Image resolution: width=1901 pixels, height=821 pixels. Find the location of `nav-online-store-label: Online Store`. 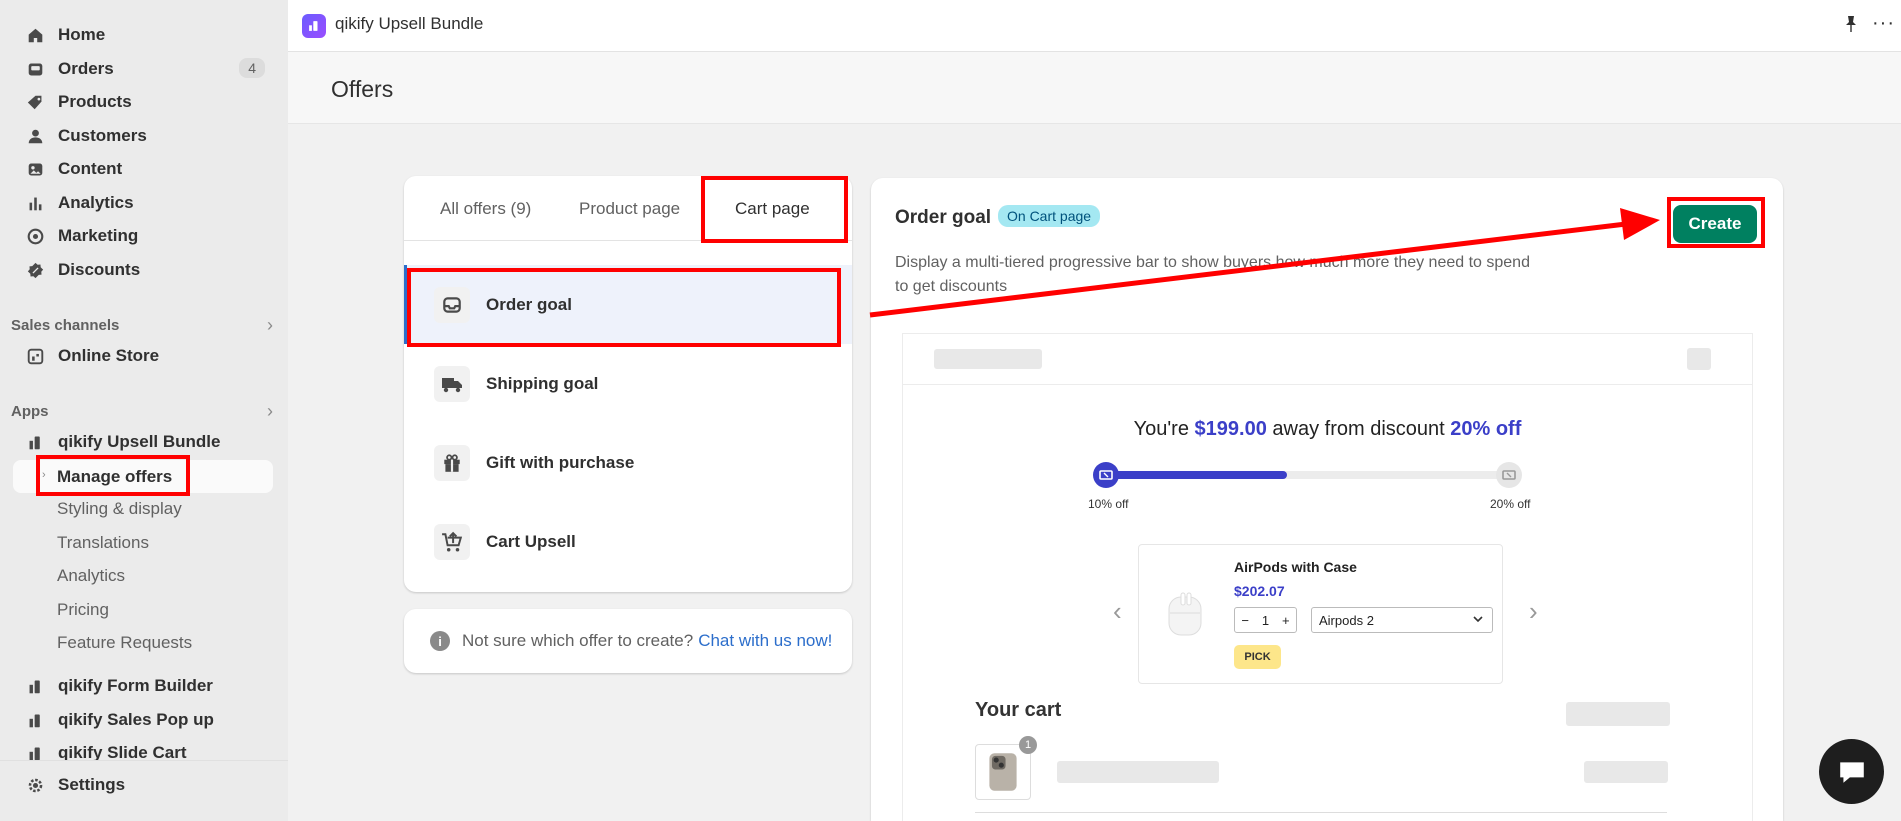

nav-online-store-label: Online Store is located at coordinates (109, 355).